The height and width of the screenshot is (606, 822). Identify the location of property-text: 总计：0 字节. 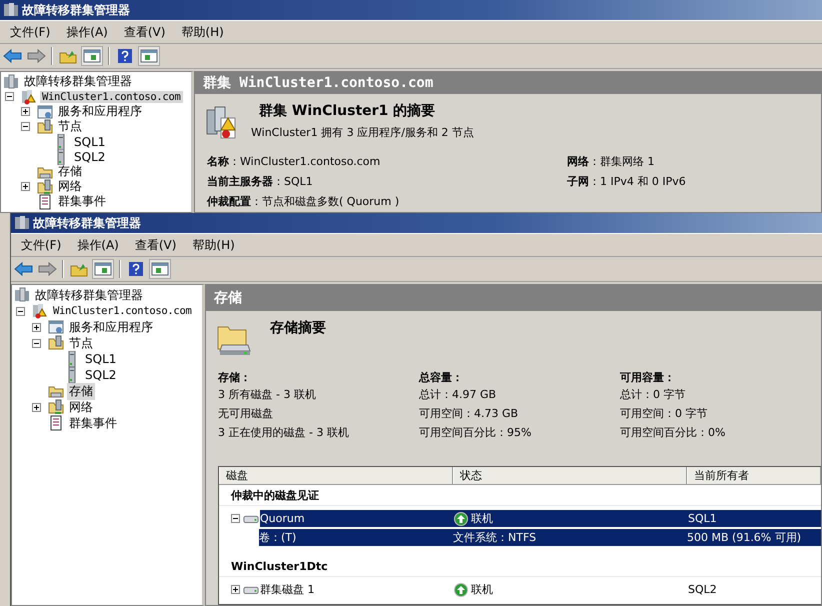
(653, 395).